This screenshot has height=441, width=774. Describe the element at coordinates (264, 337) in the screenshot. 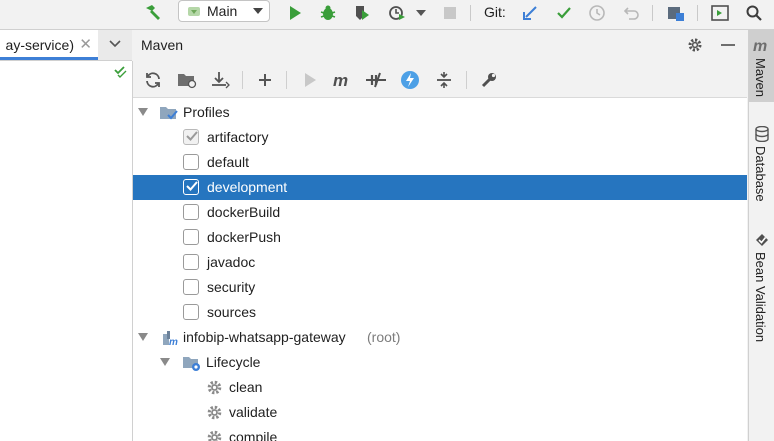

I see `project-name: infobip-whatsapp-gateway` at that location.